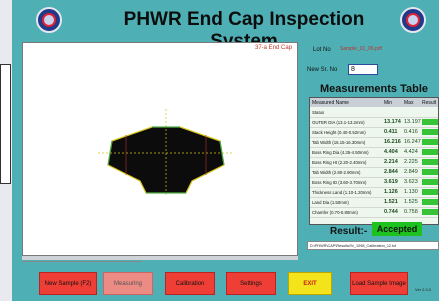 The height and width of the screenshot is (301, 439). Describe the element at coordinates (349, 231) in the screenshot. I see `result-label: Result:-` at that location.